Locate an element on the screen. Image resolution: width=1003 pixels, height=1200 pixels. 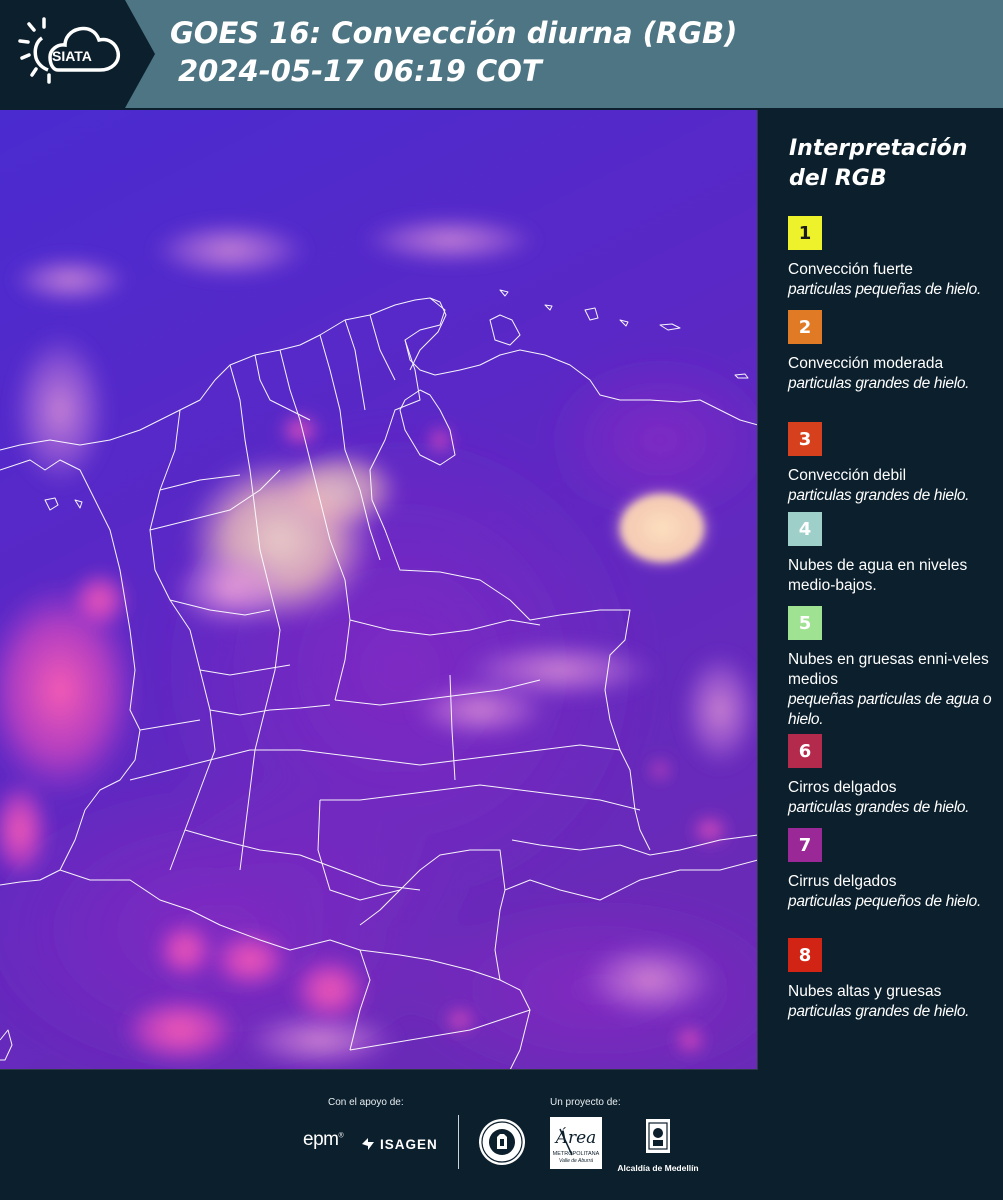
legend-item-title: Convección fuerte is located at coordinates (850, 269).